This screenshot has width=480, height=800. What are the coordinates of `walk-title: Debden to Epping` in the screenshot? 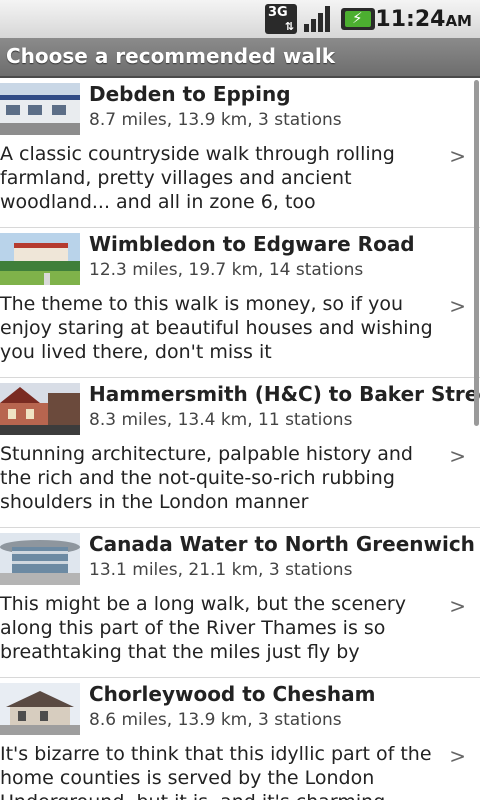 It's located at (190, 94).